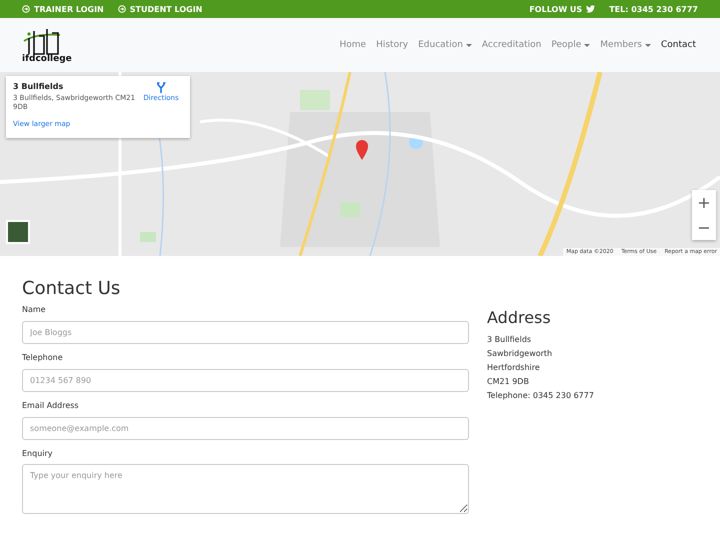  What do you see at coordinates (38, 453) in the screenshot?
I see `field-label: Enquiry` at bounding box center [38, 453].